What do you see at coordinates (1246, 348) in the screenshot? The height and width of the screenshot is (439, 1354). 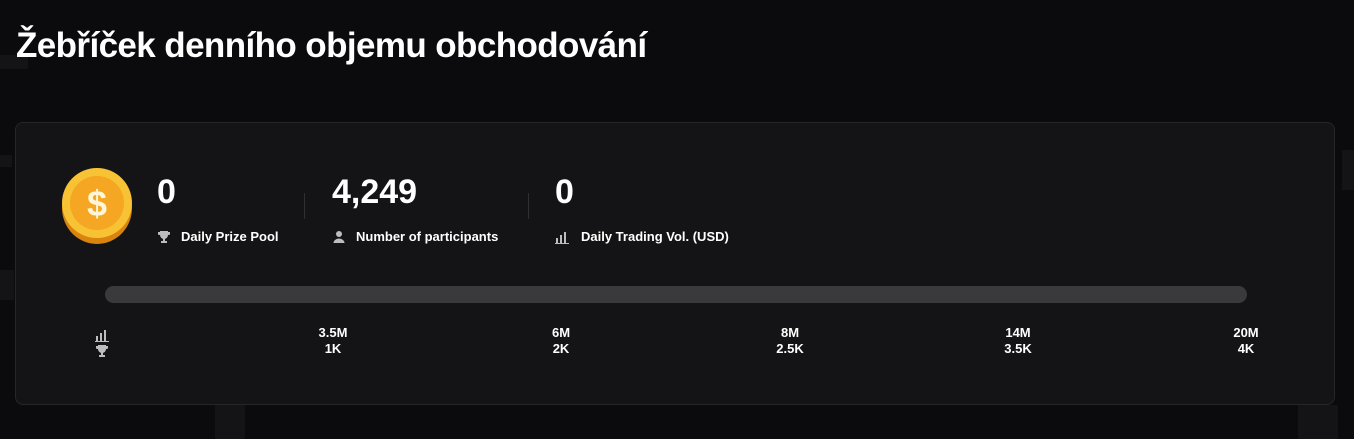 I see `milestone-prize: 4K` at bounding box center [1246, 348].